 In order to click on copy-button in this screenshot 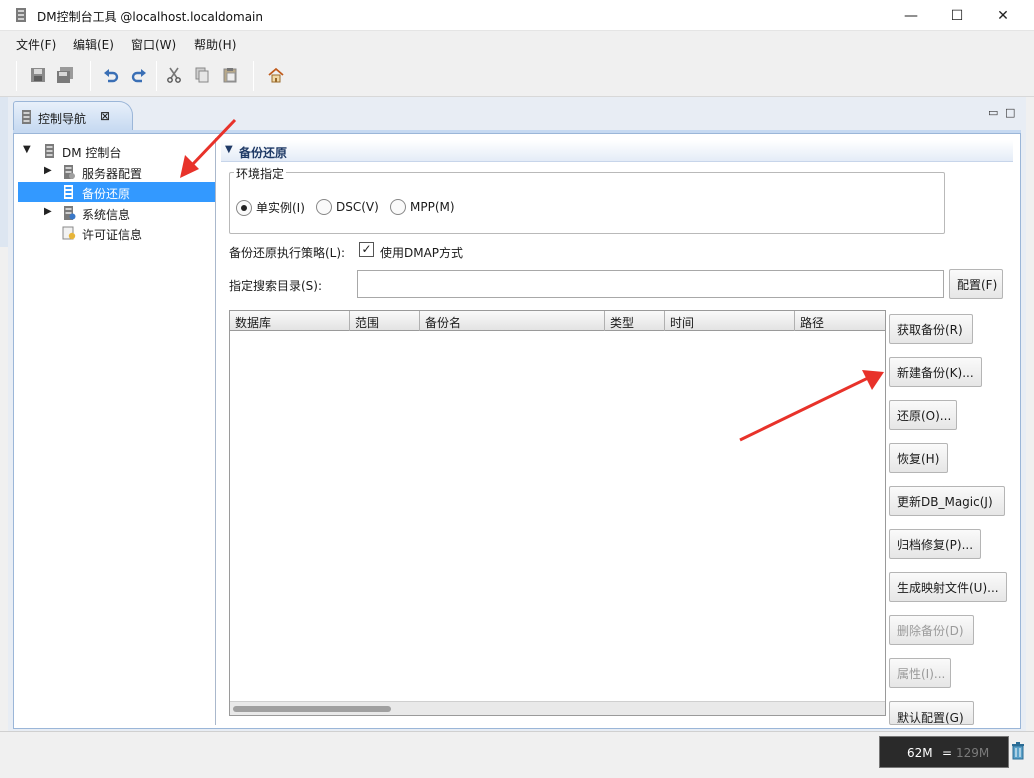, I will do `click(202, 75)`.